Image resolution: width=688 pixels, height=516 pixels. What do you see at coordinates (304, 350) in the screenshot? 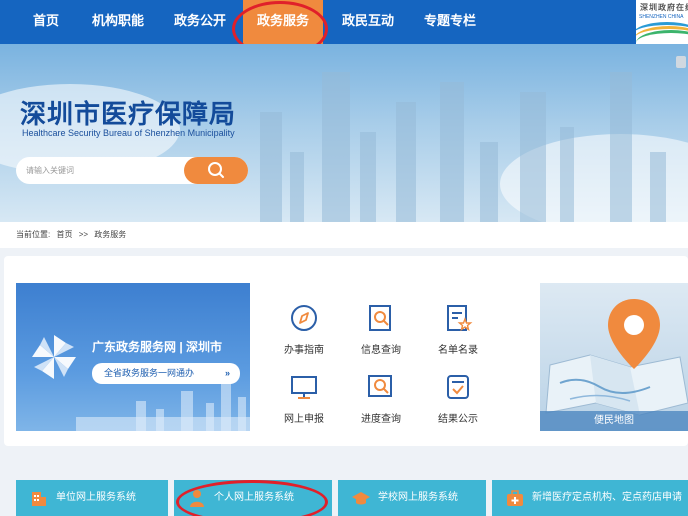
I see `service-label: 办事指南` at bounding box center [304, 350].